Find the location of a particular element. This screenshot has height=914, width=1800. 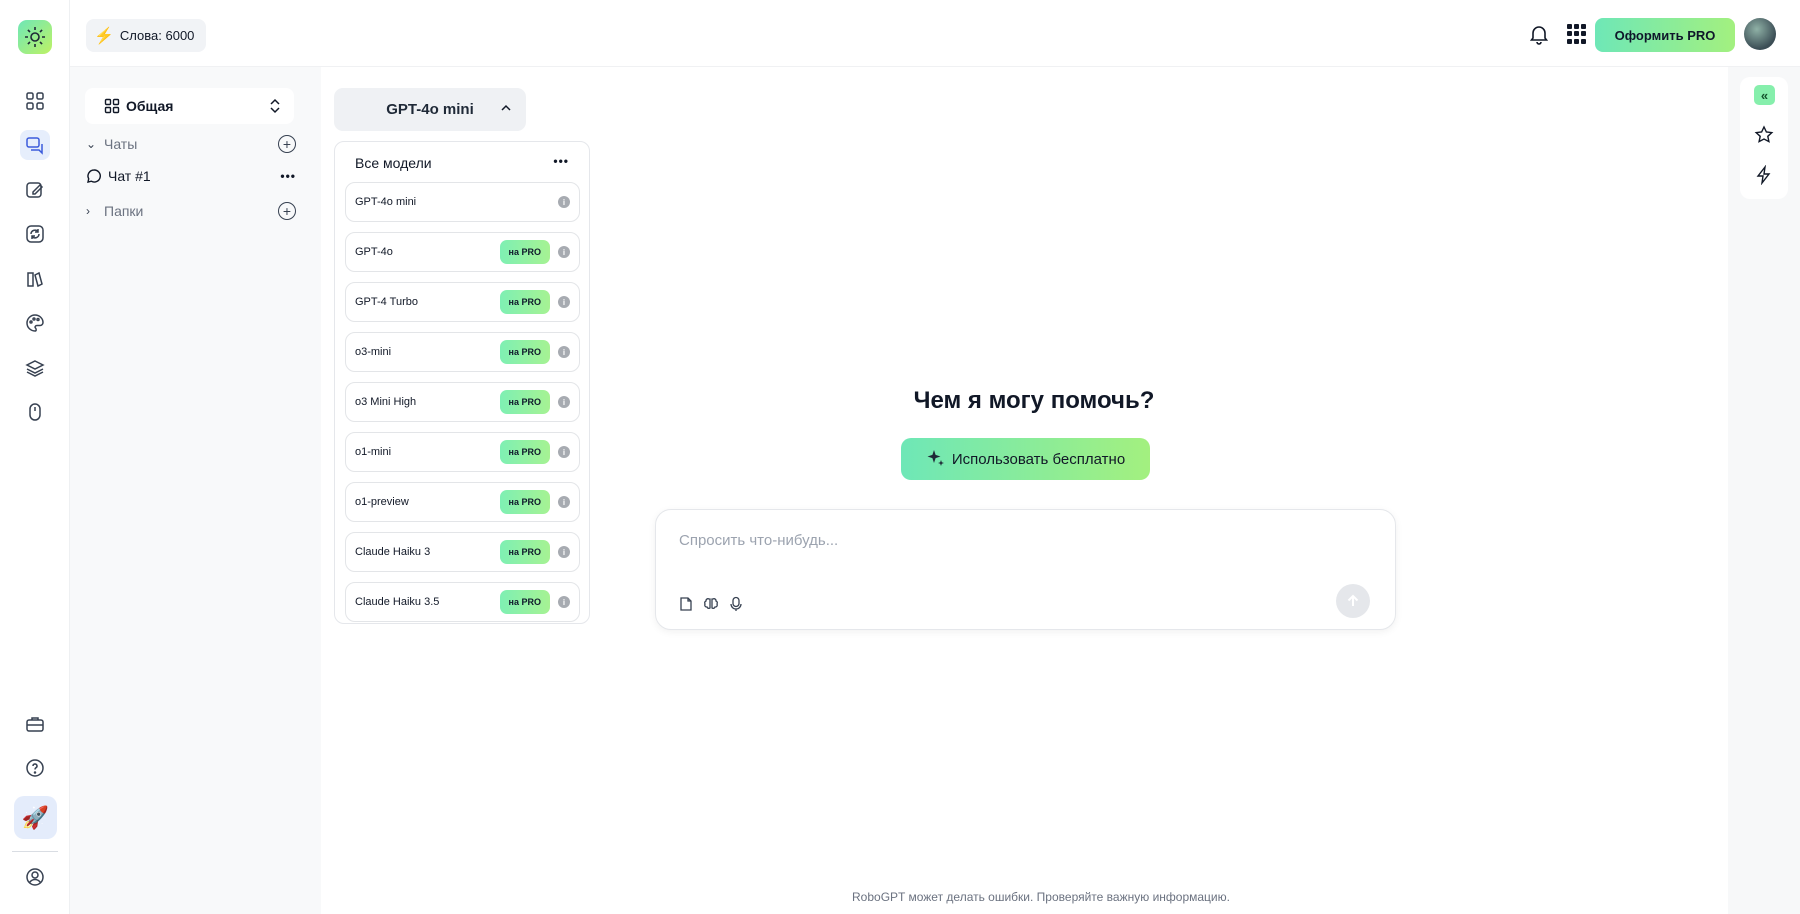

send-button is located at coordinates (1353, 601).